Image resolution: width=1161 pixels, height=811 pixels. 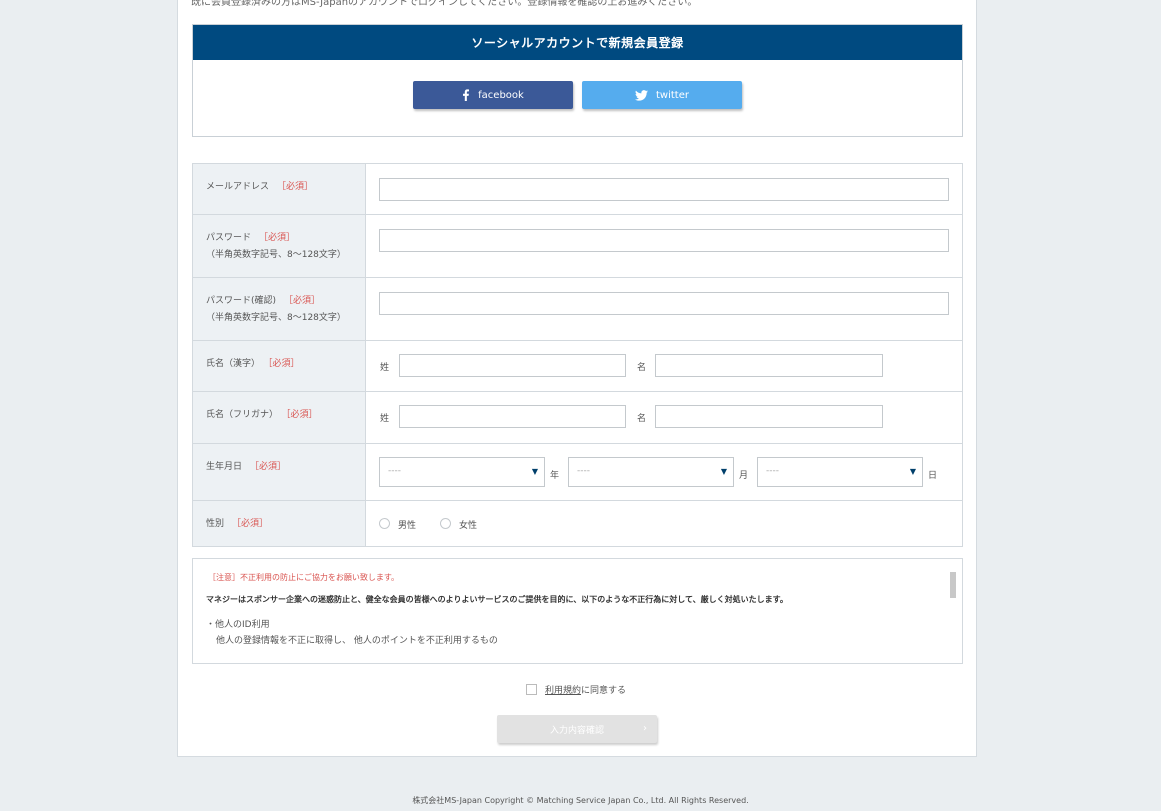 What do you see at coordinates (577, 42) in the screenshot?
I see `social-signup-title: ソーシャルアカウントで新規会員登録` at bounding box center [577, 42].